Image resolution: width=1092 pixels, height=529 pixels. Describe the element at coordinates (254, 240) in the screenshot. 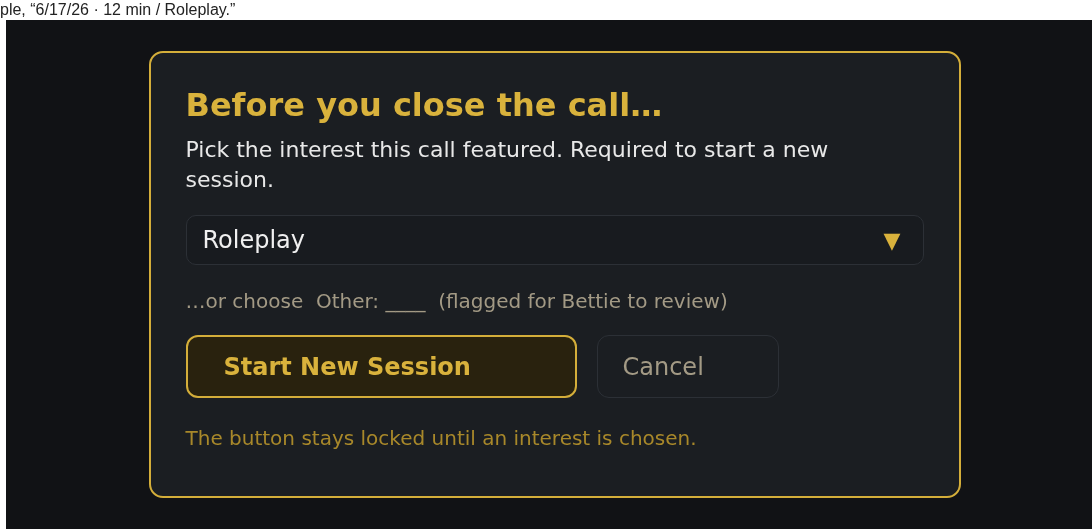

I see `dropdown-value: Roleplay` at that location.